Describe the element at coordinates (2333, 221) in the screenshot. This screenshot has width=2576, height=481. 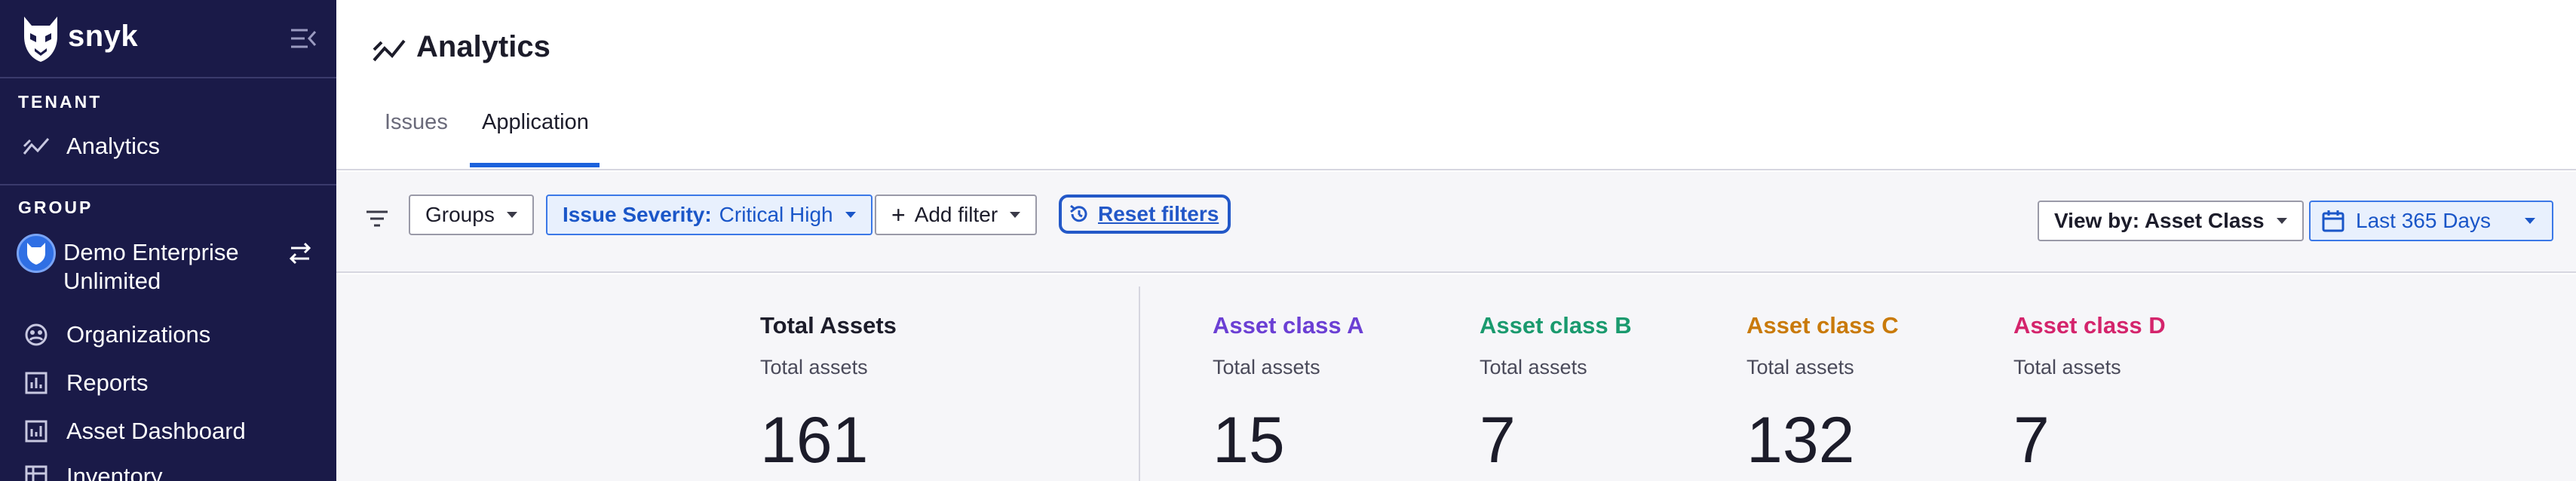
I see `calendar-icon` at that location.